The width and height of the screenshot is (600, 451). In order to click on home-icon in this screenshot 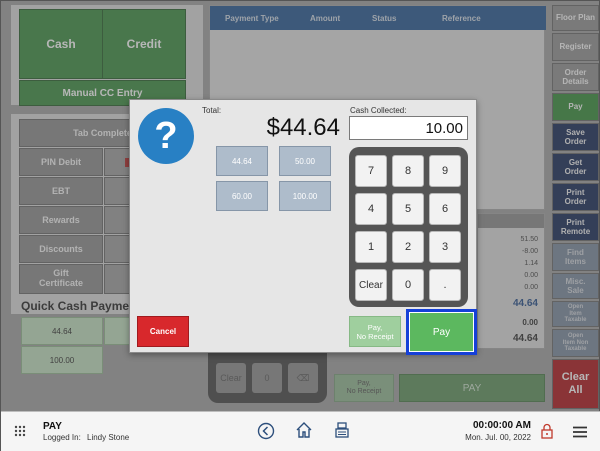, I will do `click(304, 432)`.